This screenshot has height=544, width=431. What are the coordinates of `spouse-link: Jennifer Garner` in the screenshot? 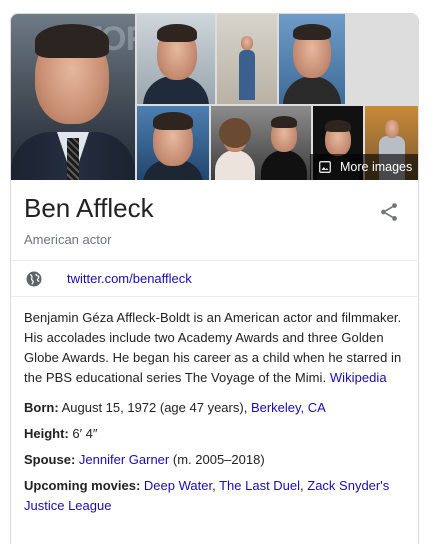 It's located at (124, 459).